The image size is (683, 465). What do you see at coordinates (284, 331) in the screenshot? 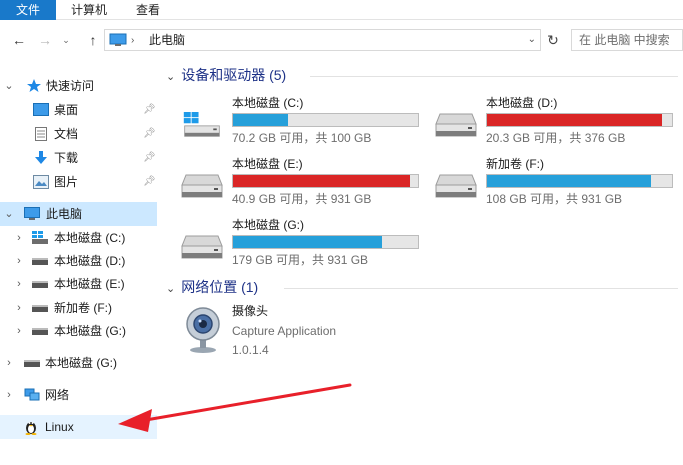
I see `network-item-subtitle: Capture Application` at bounding box center [284, 331].